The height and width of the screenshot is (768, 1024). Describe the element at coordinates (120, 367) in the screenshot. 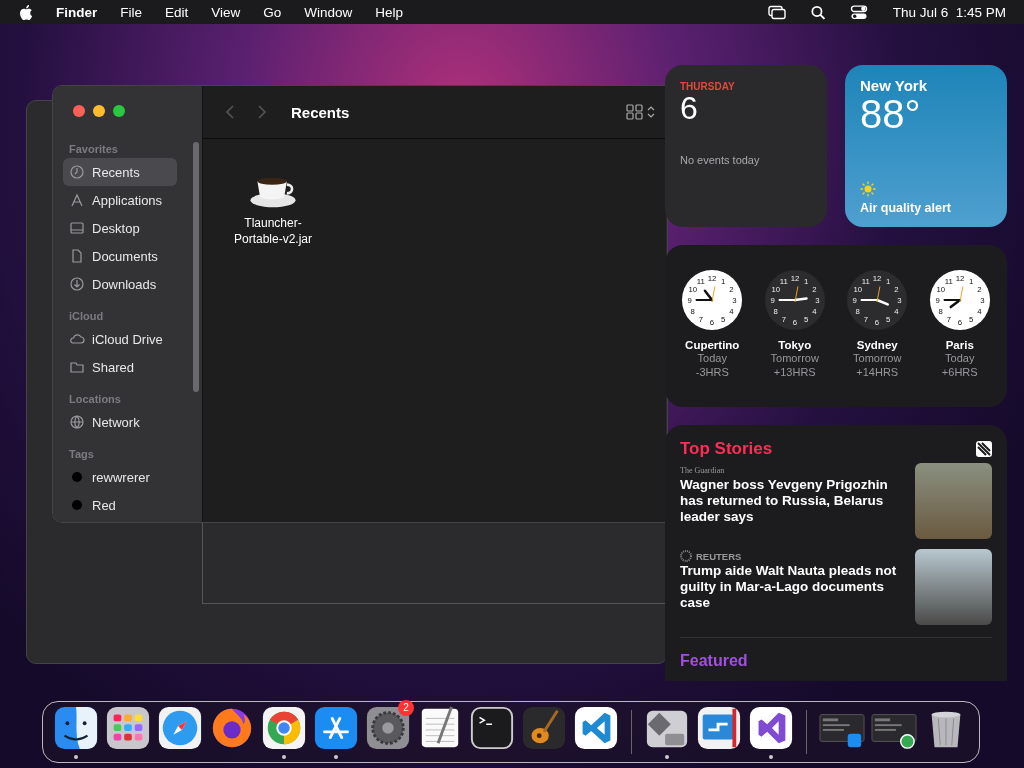

I see `sidebar-item: Shared` at that location.